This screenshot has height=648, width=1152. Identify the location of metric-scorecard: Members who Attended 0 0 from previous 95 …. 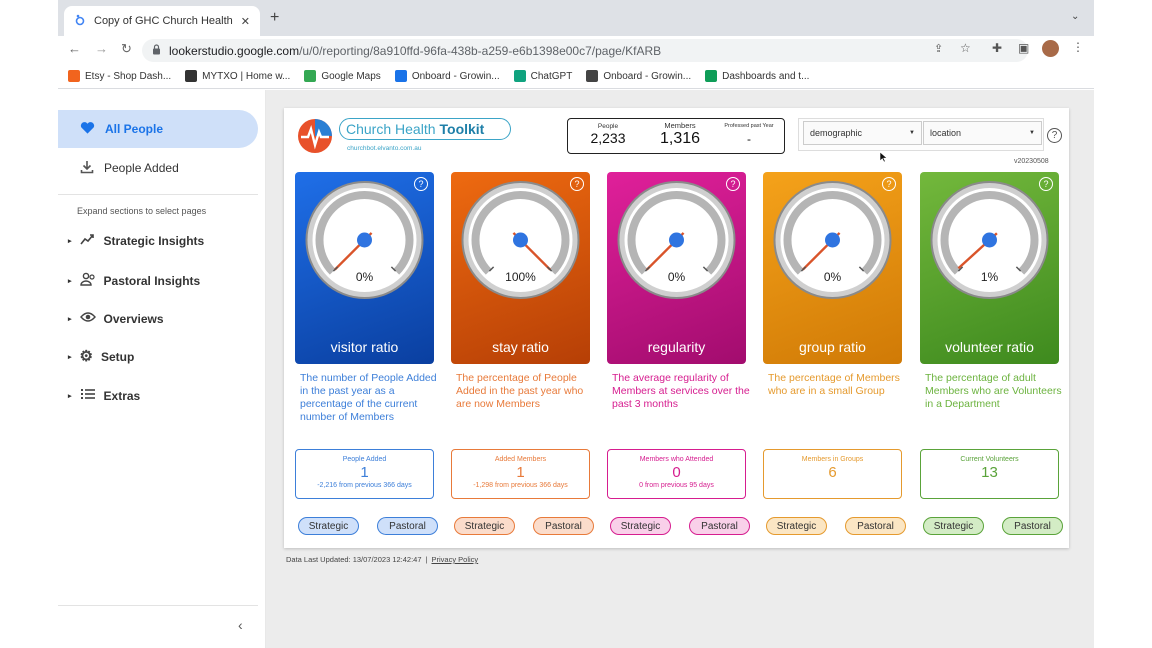
(676, 474).